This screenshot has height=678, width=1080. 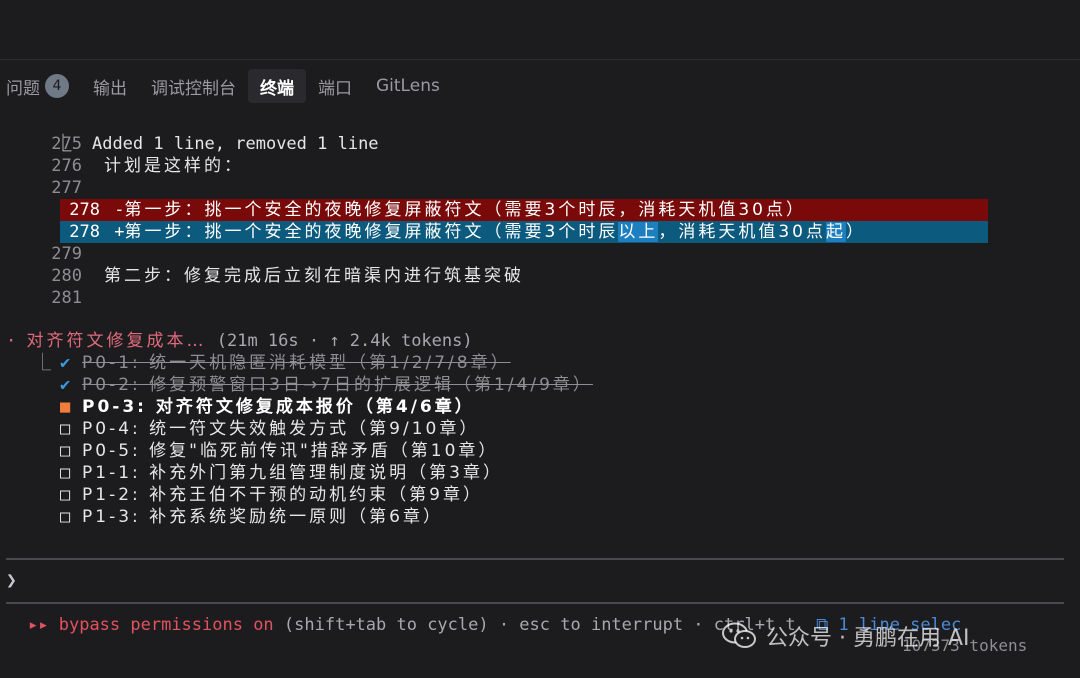 I want to click on diff-context-line: 279, so click(x=66, y=254).